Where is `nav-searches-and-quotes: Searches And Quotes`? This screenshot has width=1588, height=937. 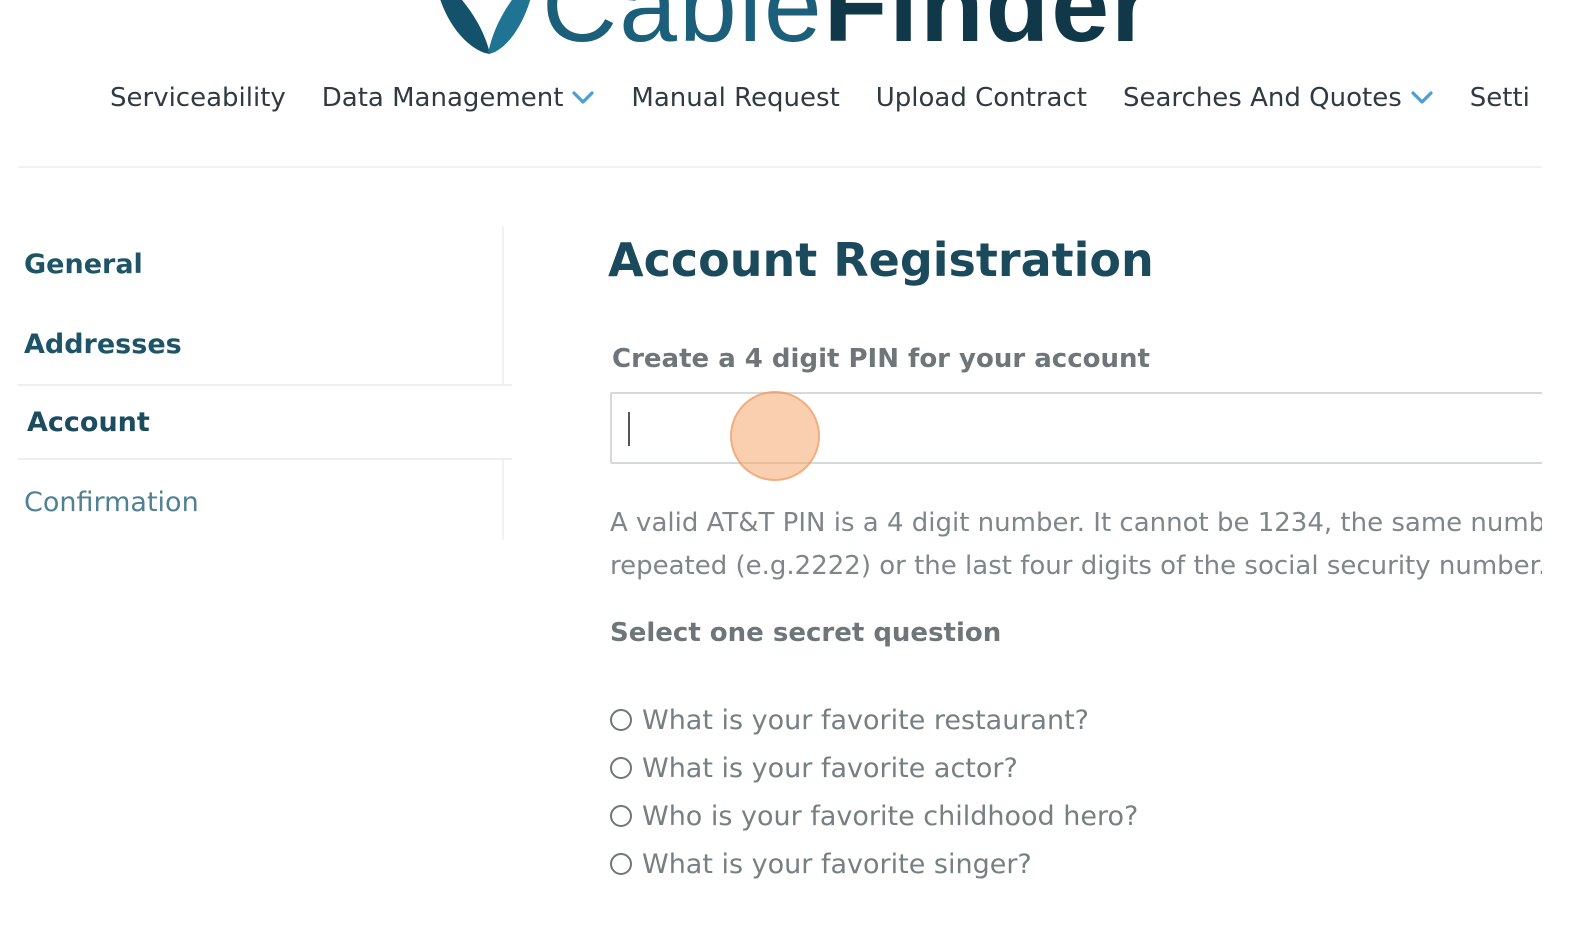 nav-searches-and-quotes: Searches And Quotes is located at coordinates (1278, 98).